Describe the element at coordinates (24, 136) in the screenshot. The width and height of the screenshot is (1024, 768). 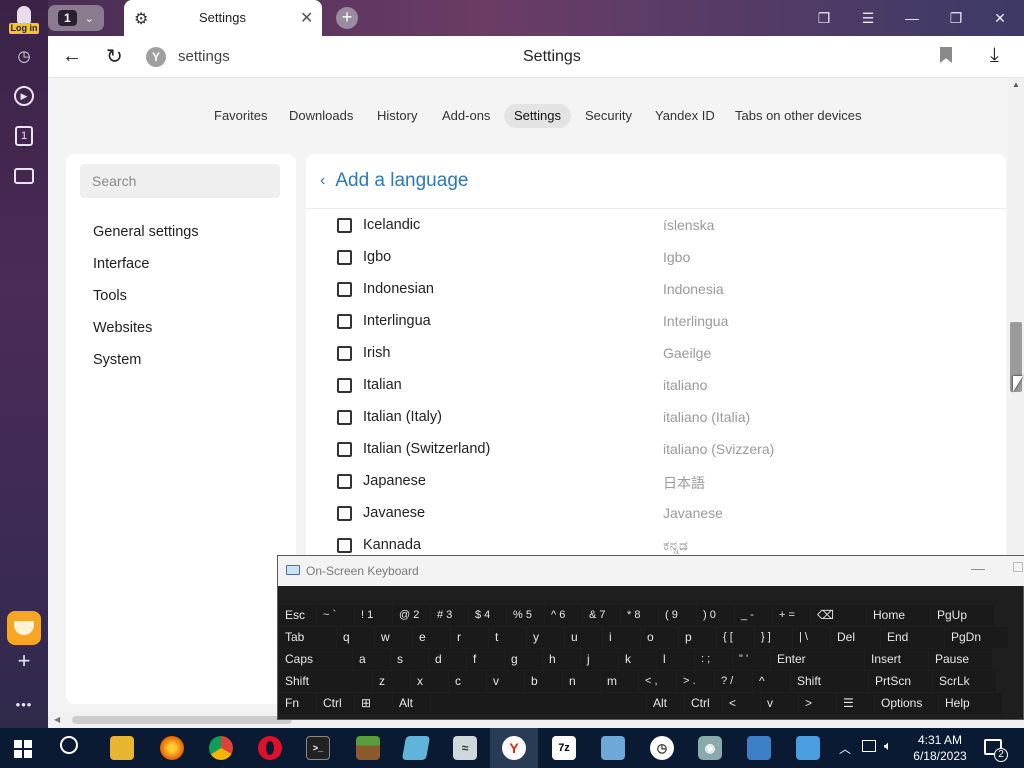
I see `tabs-count-icon: 1` at that location.